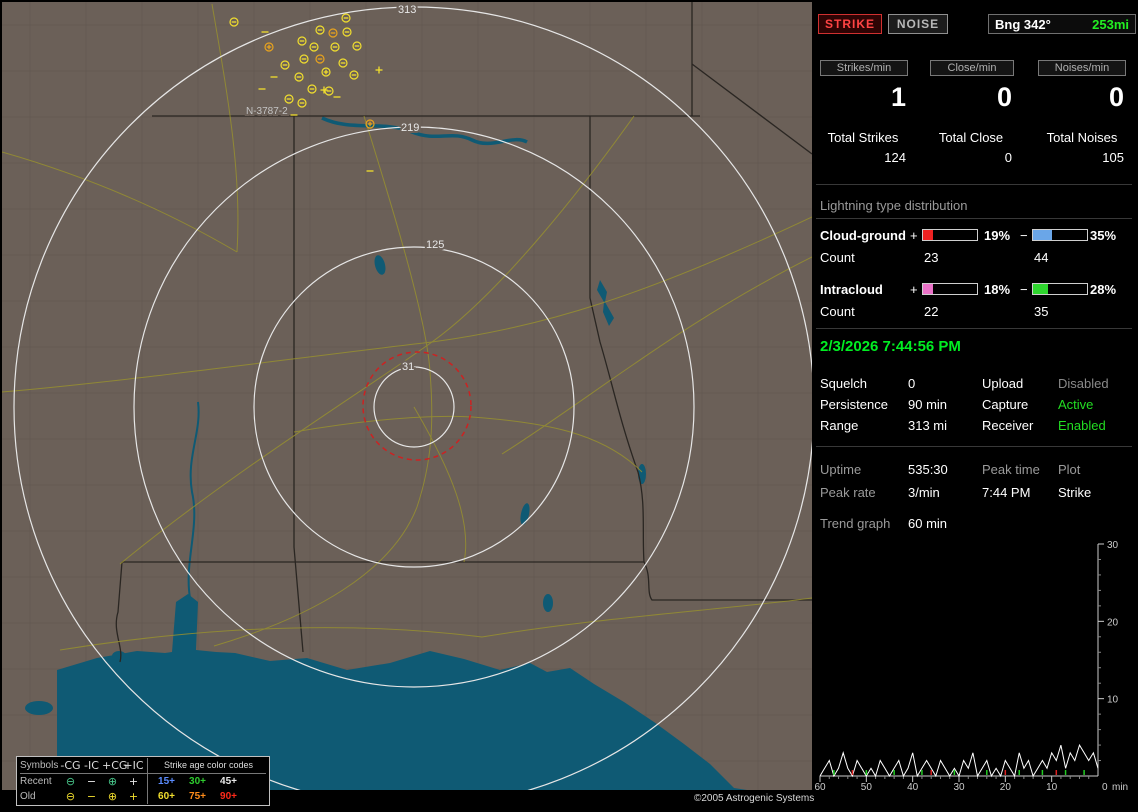  I want to click on cg-plus-pct: 19%, so click(997, 235).